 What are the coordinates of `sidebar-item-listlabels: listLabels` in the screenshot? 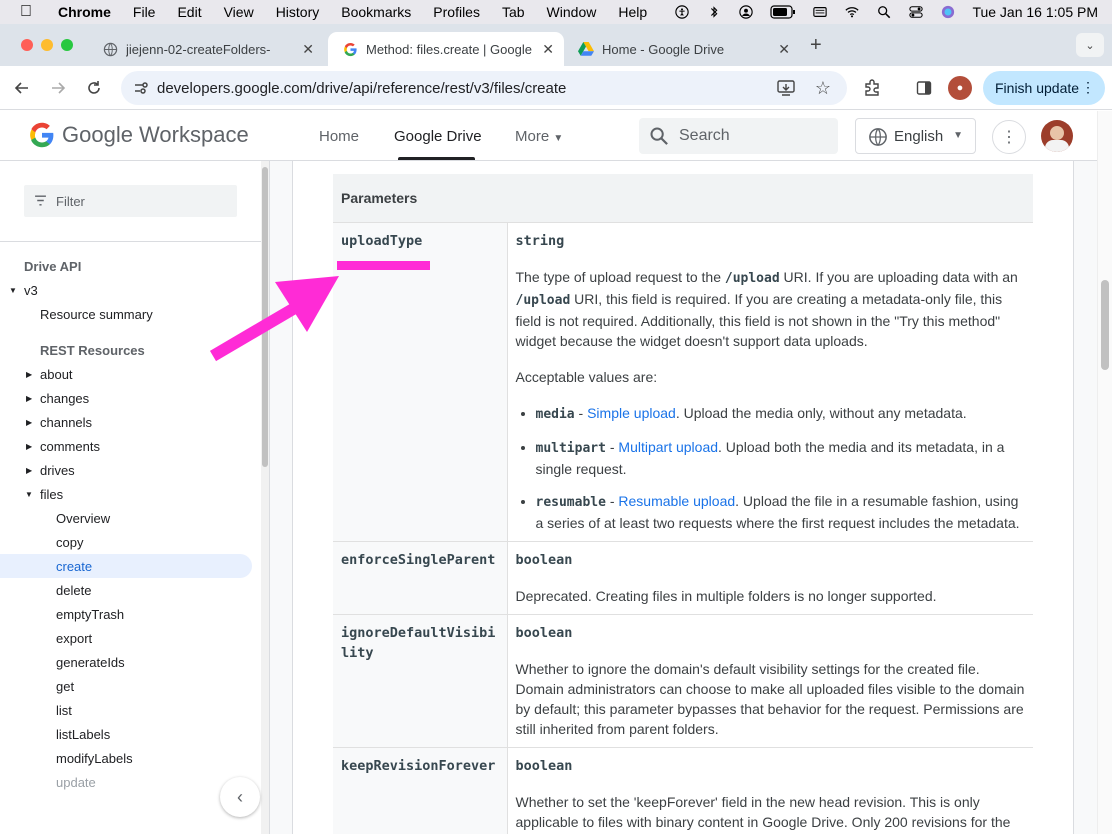 It's located at (83, 734).